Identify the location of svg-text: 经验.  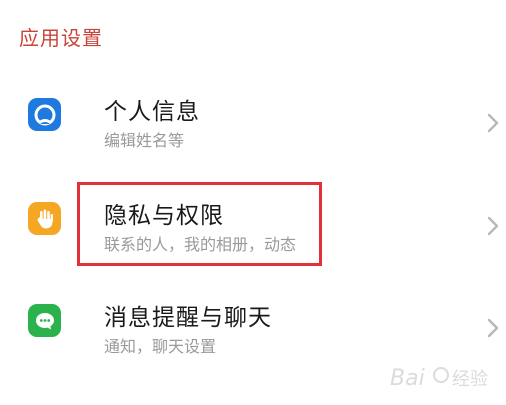
(470, 379).